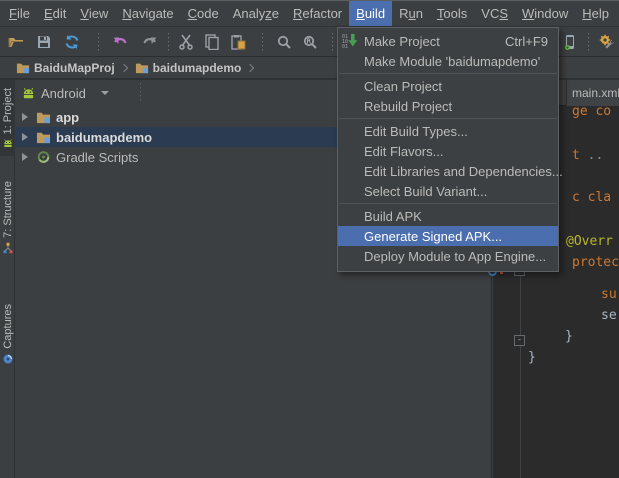 This screenshot has width=619, height=478. What do you see at coordinates (452, 13) in the screenshot?
I see `menu-tools: Tools` at bounding box center [452, 13].